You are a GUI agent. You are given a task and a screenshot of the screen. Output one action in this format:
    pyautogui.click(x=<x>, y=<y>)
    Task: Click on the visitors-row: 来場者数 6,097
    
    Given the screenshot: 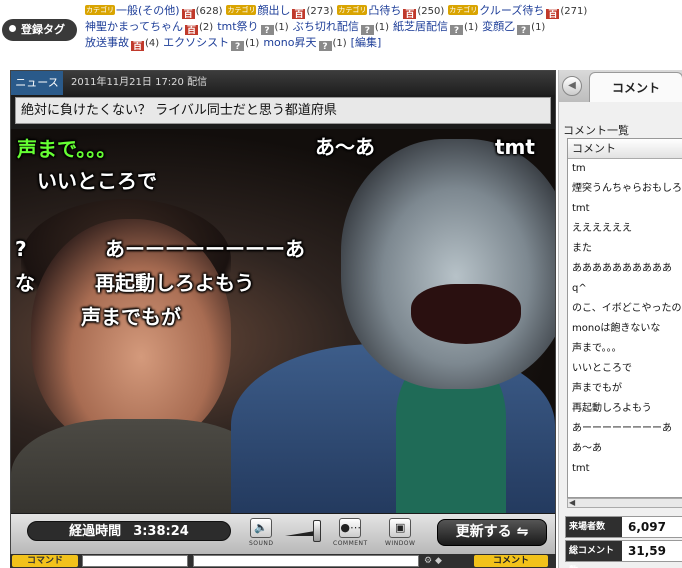 What is the action you would take?
    pyautogui.click(x=623, y=527)
    